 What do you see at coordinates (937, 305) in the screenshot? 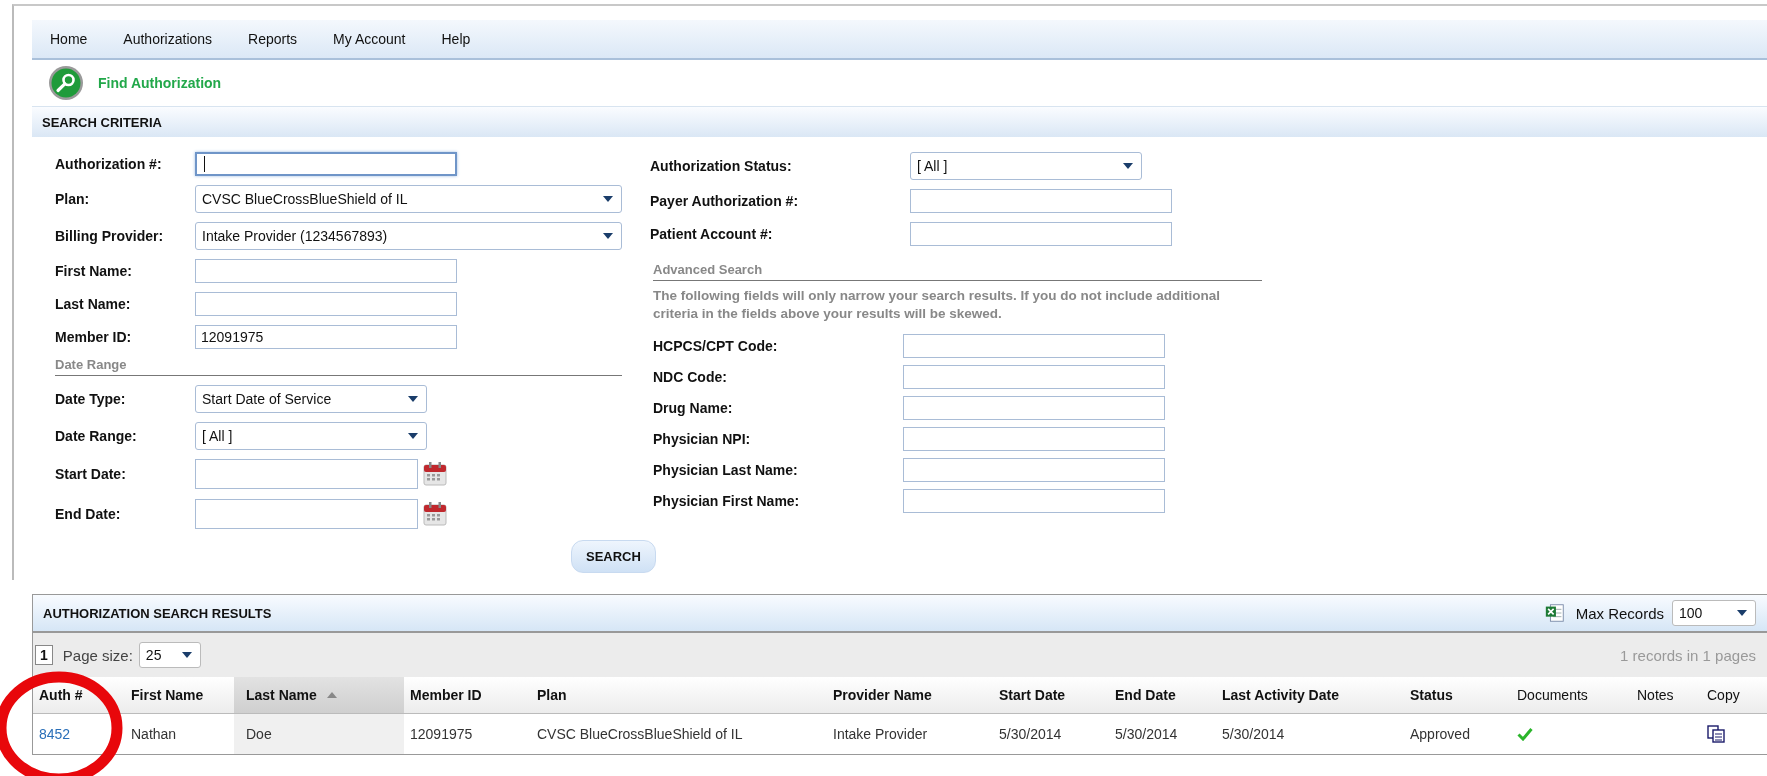
I see `hint-text: The following fields will only narrow your search results. If you do not include additional criteria in the fields above your results will be skewed.` at bounding box center [937, 305].